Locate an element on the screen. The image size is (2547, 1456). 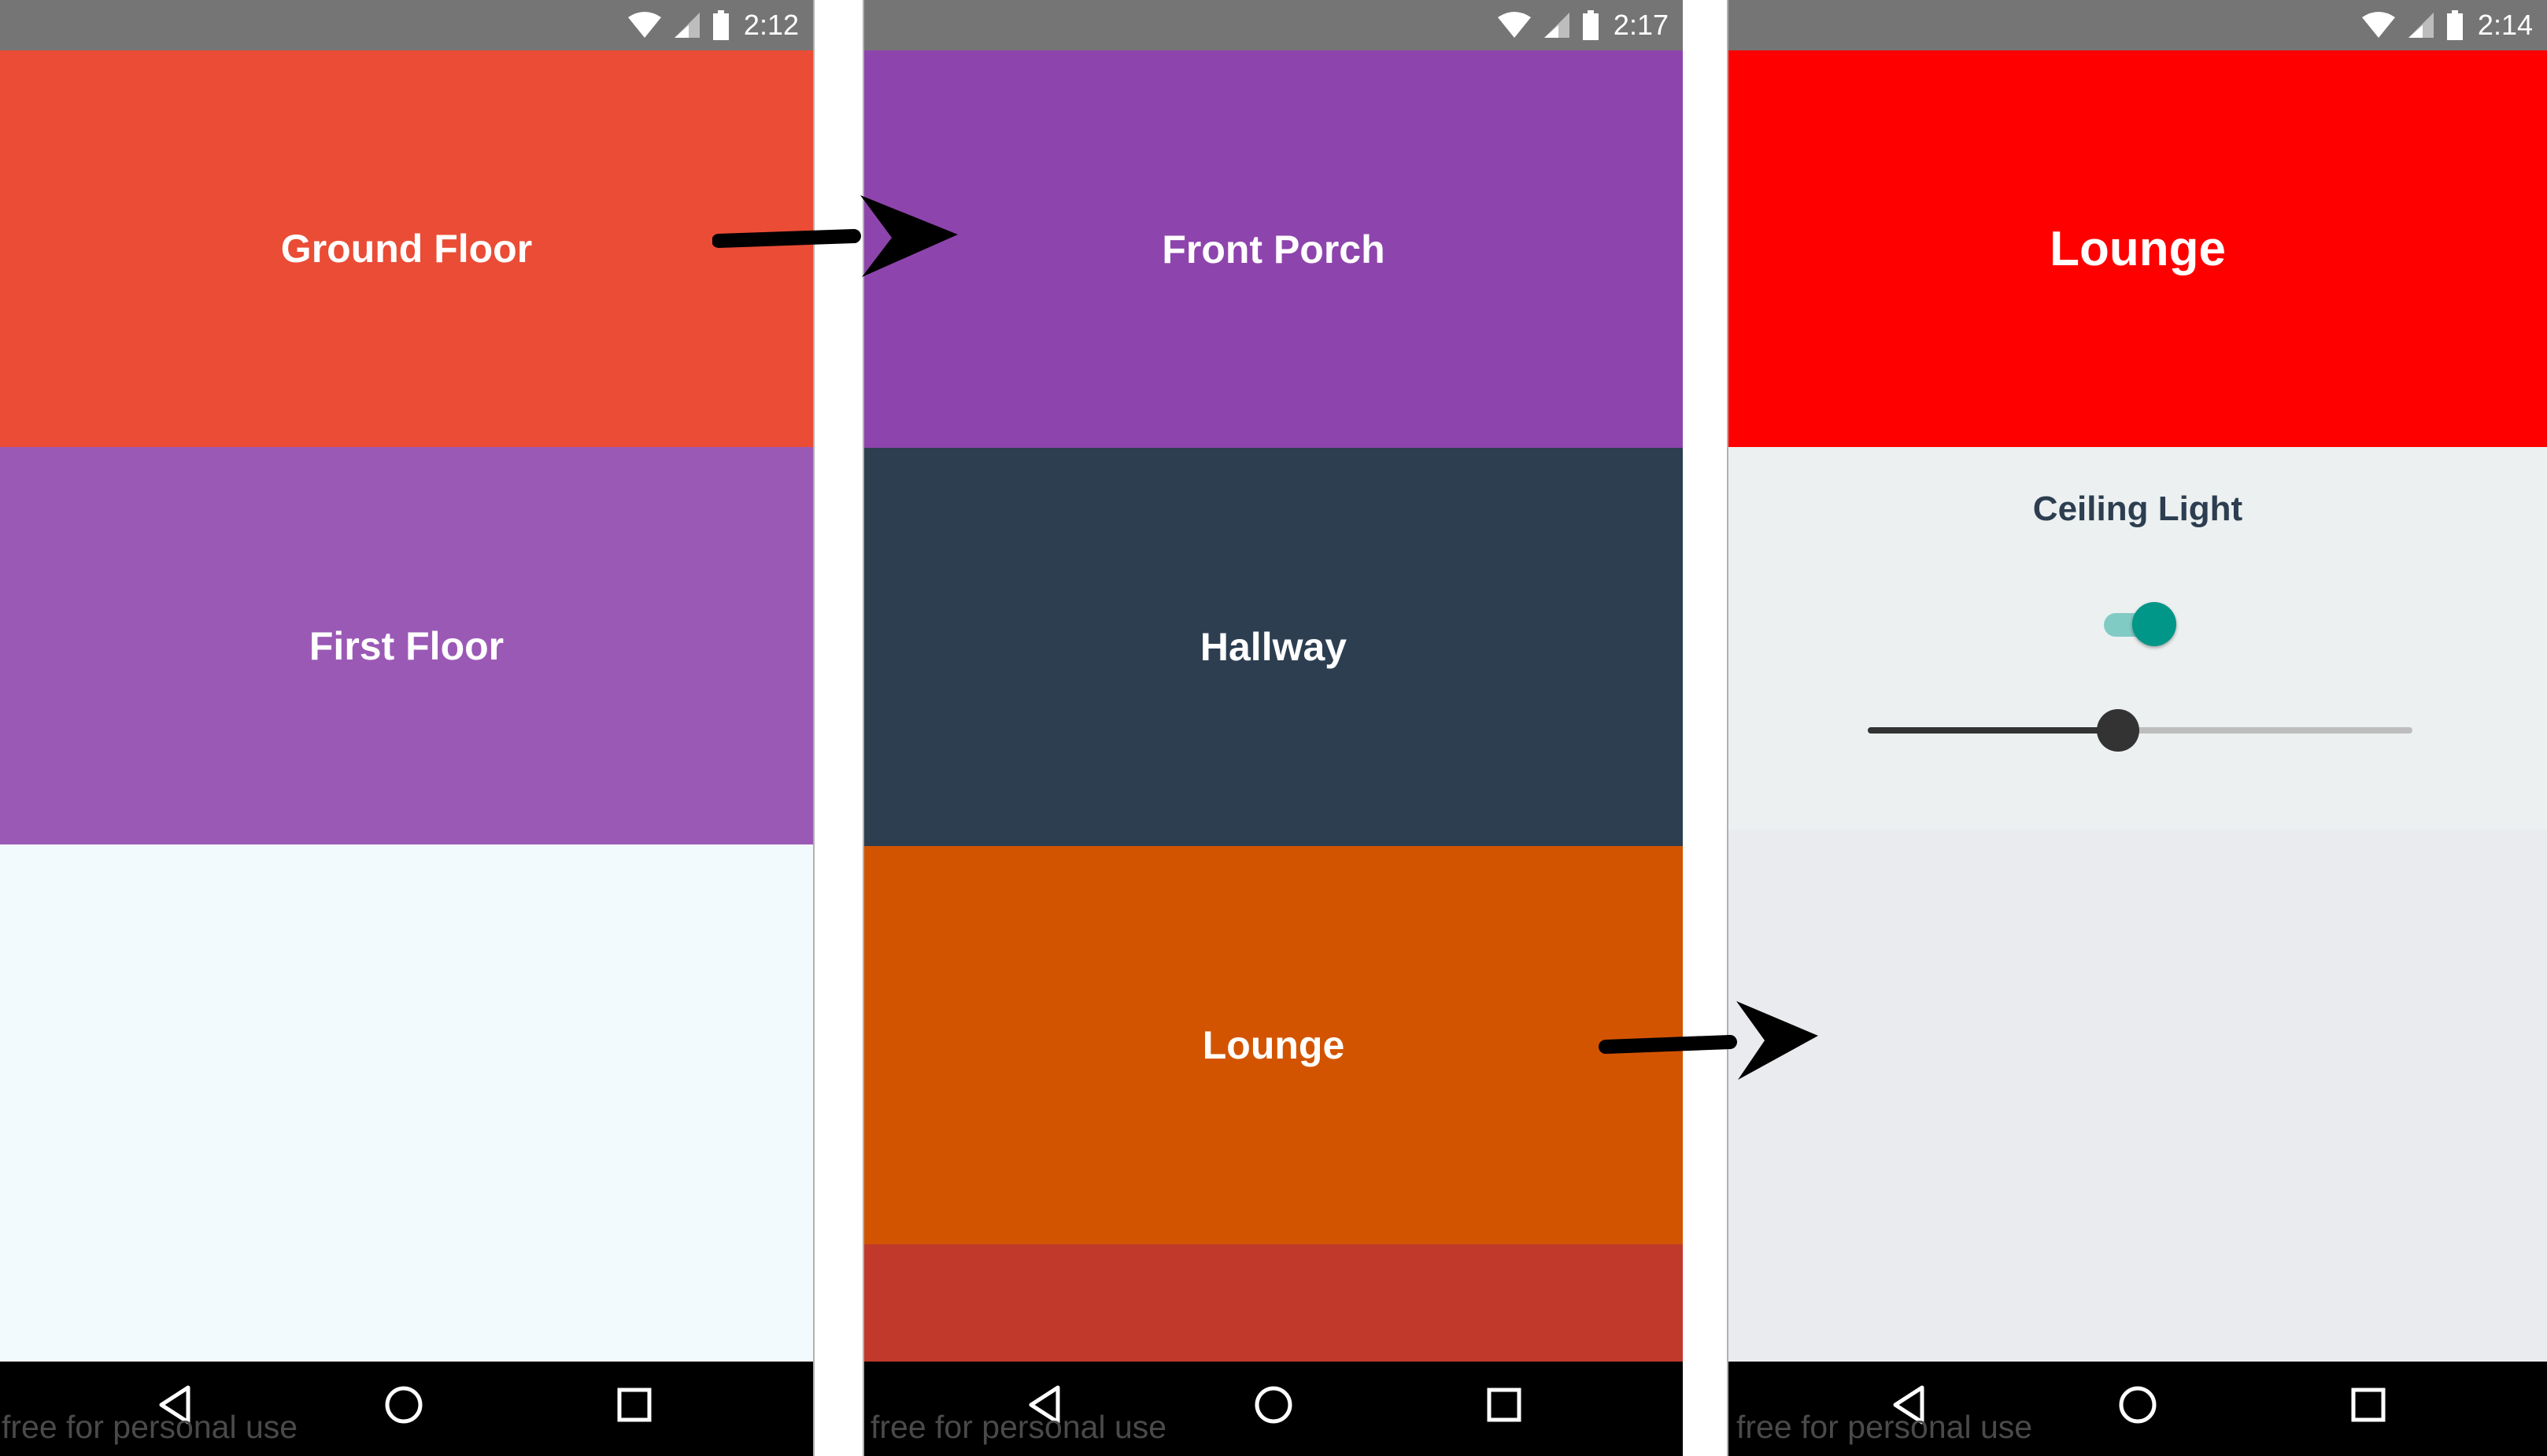
floor-tile-label: First Floor is located at coordinates (407, 645).